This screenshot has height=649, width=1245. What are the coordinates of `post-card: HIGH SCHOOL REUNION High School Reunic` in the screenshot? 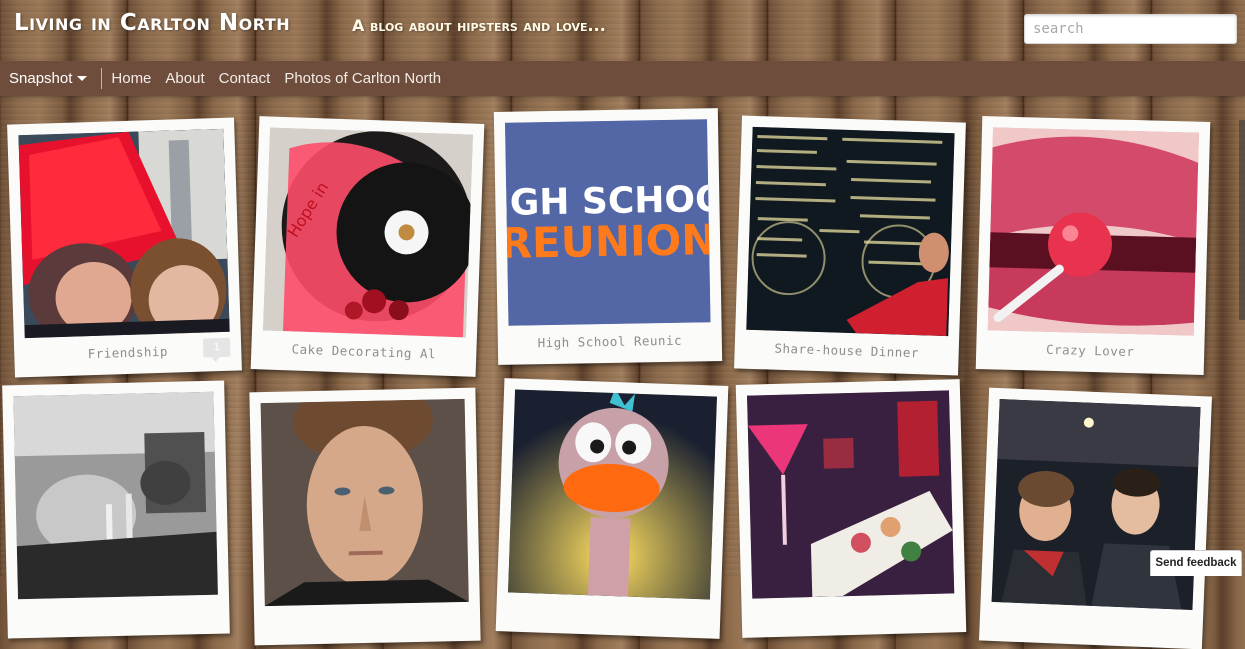 It's located at (608, 236).